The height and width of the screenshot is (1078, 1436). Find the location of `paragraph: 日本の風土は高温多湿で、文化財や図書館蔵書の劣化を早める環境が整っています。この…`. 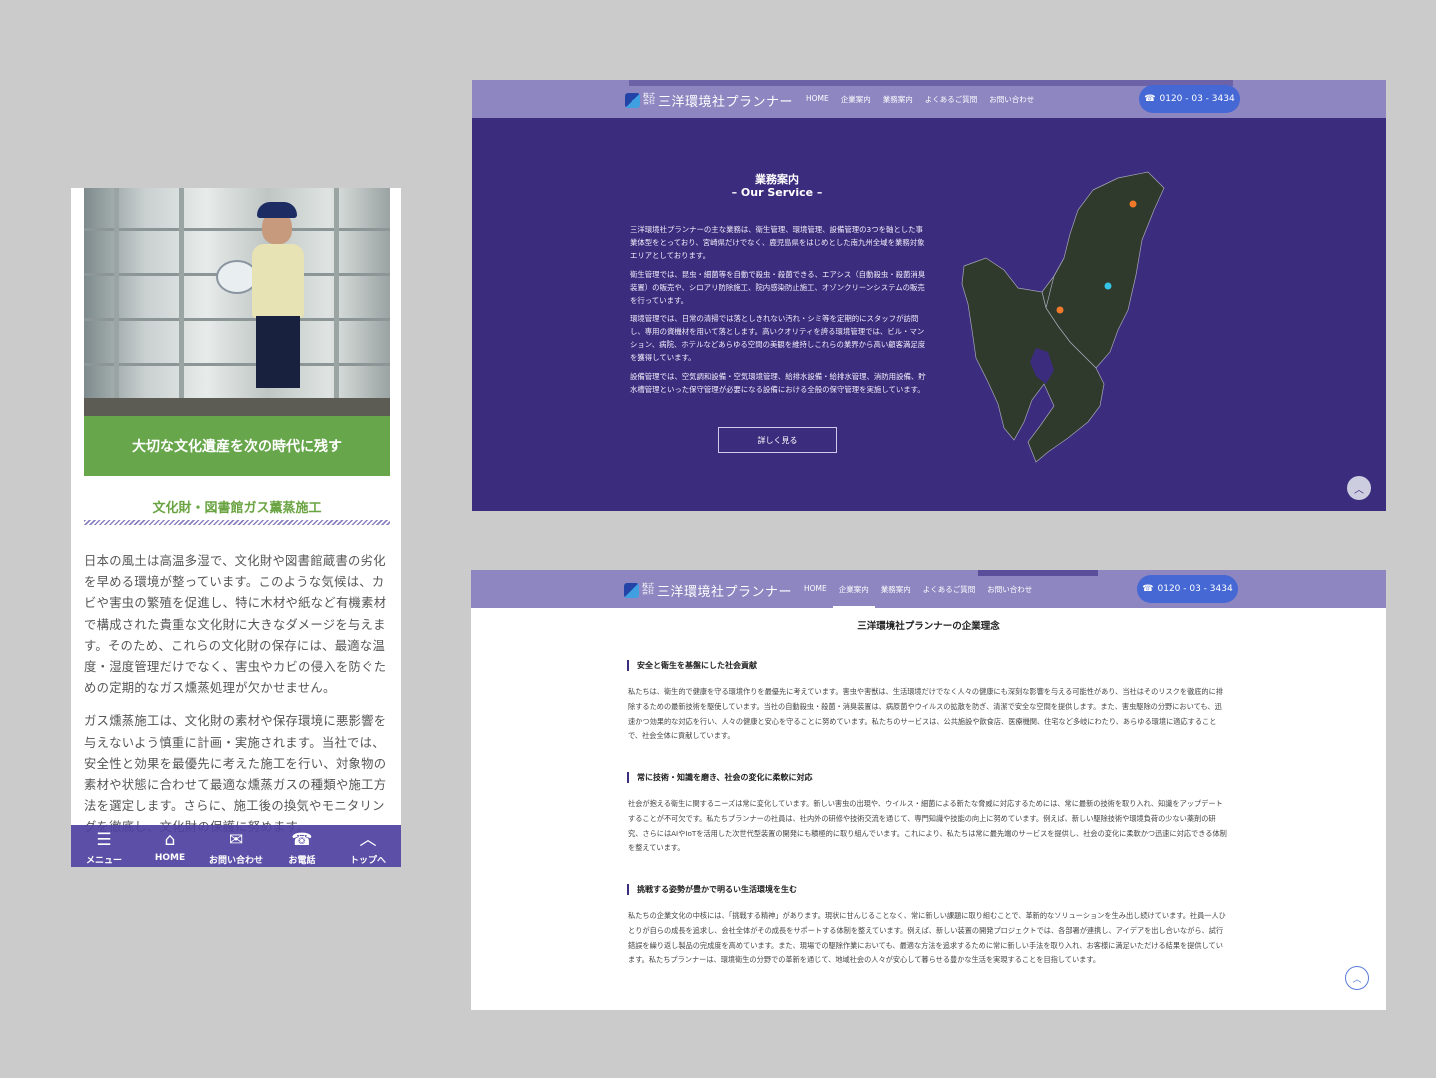

paragraph: 日本の風土は高温多湿で、文化財や図書館蔵書の劣化を早める環境が整っています。この… is located at coordinates (235, 625).